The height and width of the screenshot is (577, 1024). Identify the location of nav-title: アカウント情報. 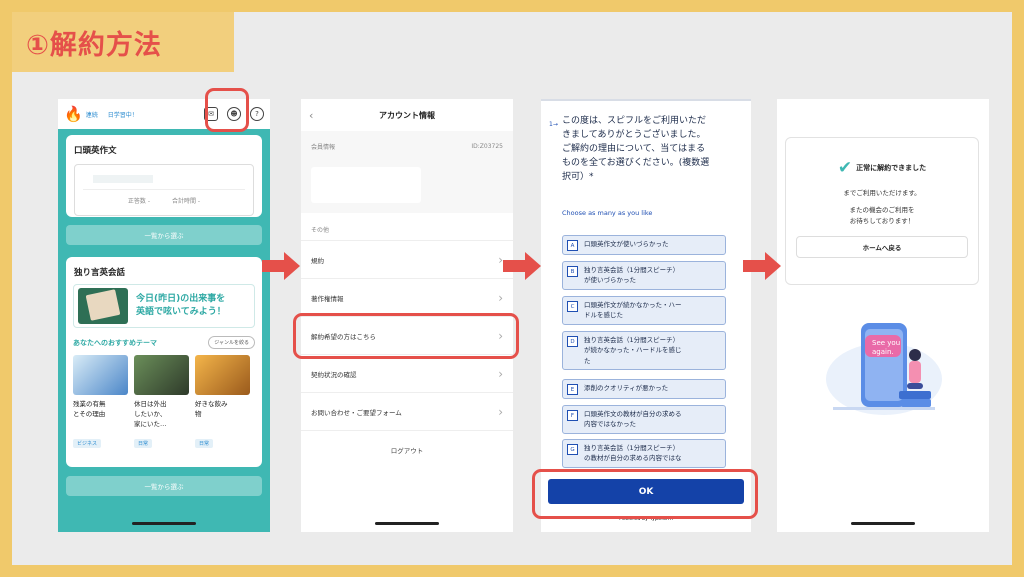
(407, 115).